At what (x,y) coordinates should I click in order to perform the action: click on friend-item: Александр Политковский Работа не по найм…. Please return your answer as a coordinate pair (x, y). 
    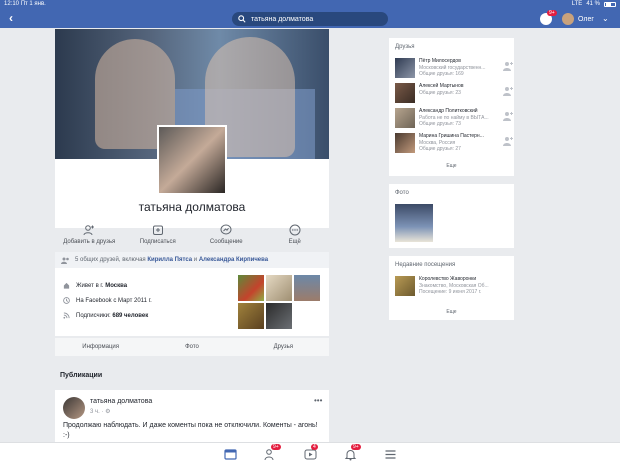
    Looking at the image, I should click on (454, 118).